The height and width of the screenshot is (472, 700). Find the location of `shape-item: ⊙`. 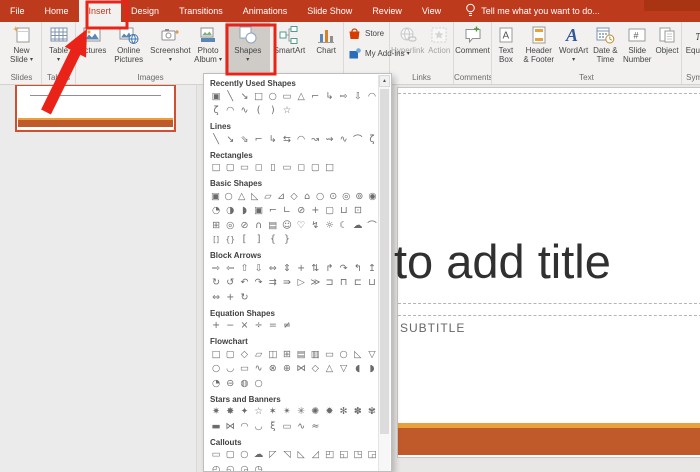

shape-item: ⊙ is located at coordinates (333, 196).